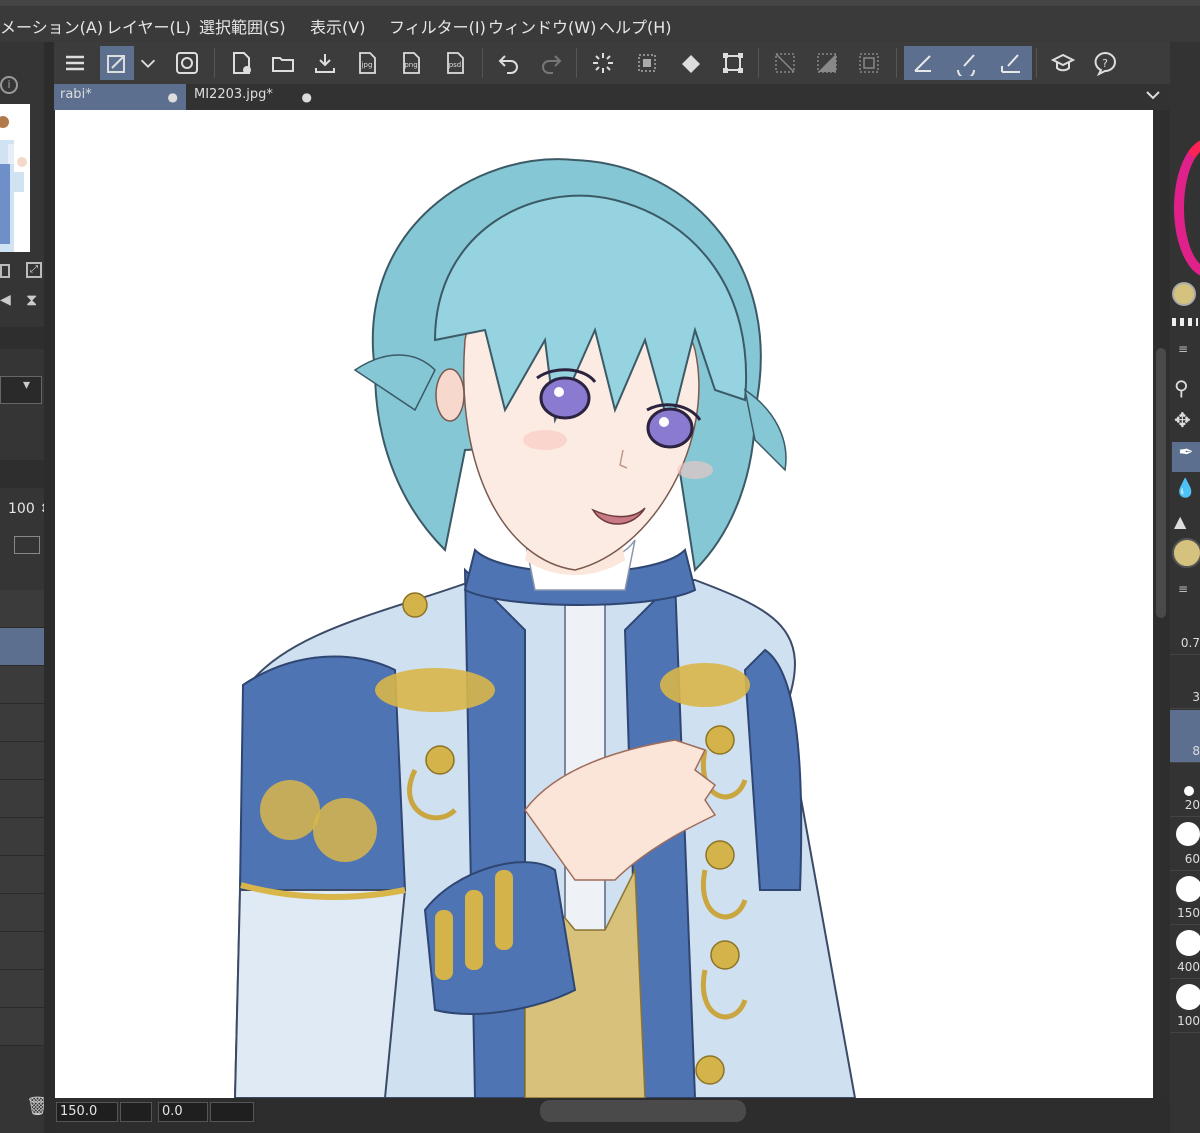 Image resolution: width=1200 pixels, height=1133 pixels. What do you see at coordinates (635, 26) in the screenshot?
I see `menu-help: ヘルプ(H)` at bounding box center [635, 26].